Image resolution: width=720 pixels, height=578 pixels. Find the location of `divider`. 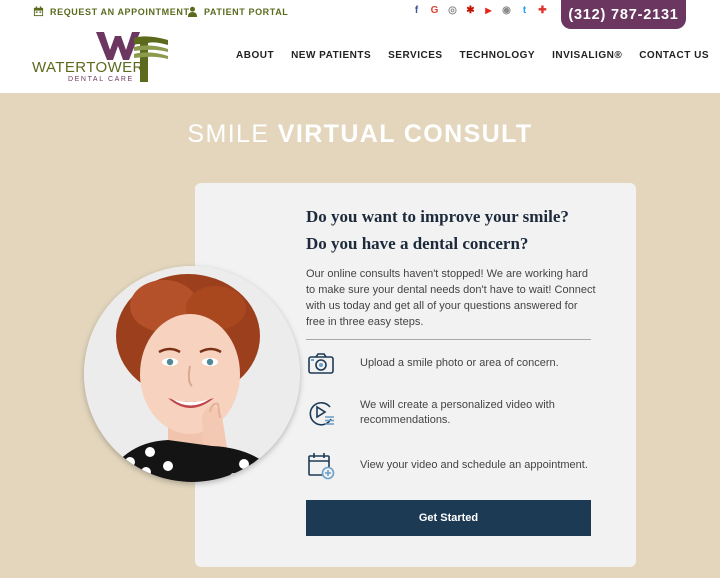

divider is located at coordinates (448, 339).